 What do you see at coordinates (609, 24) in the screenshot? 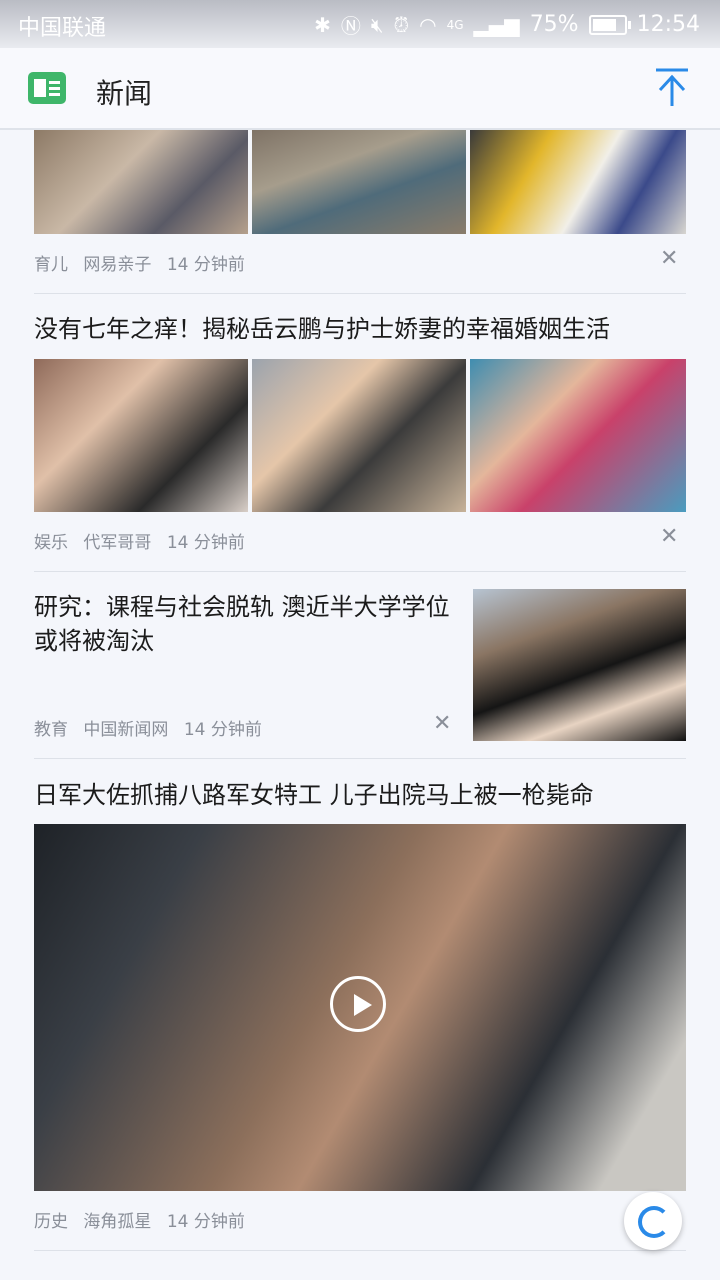
I see `battery-icon` at bounding box center [609, 24].